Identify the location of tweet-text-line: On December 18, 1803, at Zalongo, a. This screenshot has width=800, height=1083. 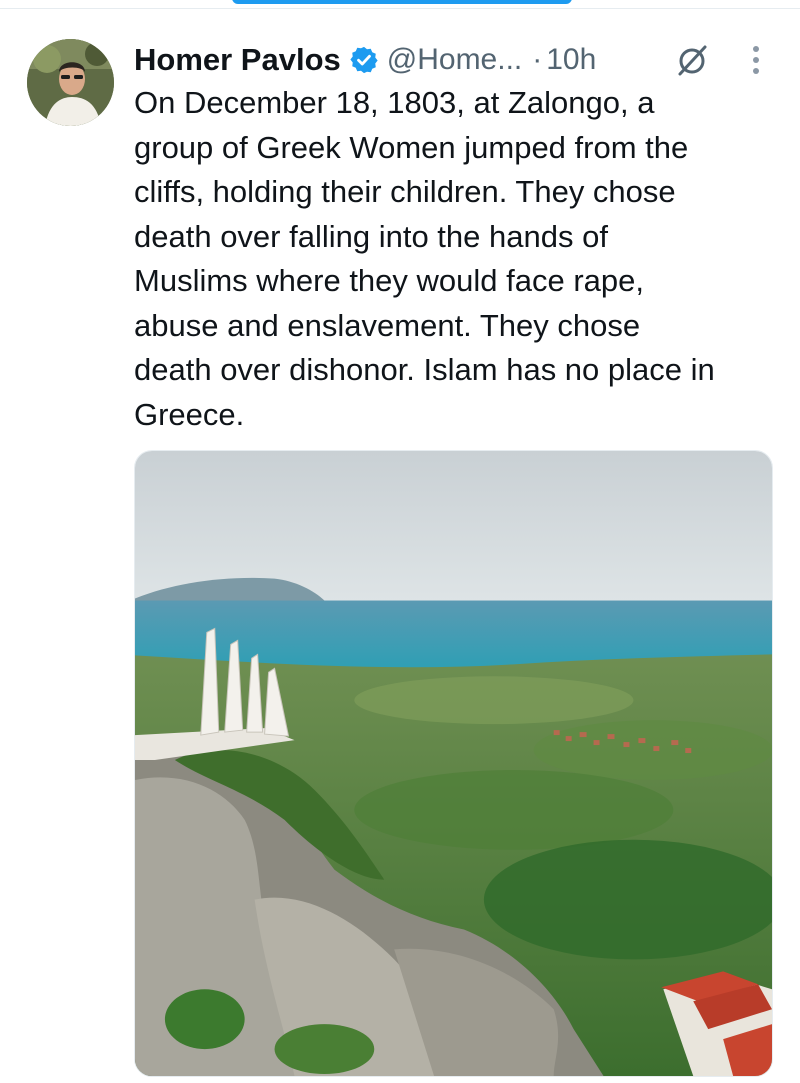
(394, 102).